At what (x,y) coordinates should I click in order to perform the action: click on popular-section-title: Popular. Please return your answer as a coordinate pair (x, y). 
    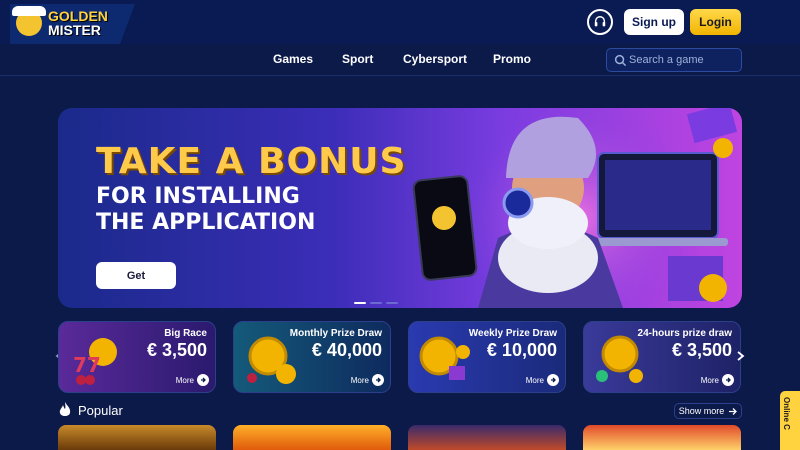
    Looking at the image, I should click on (100, 410).